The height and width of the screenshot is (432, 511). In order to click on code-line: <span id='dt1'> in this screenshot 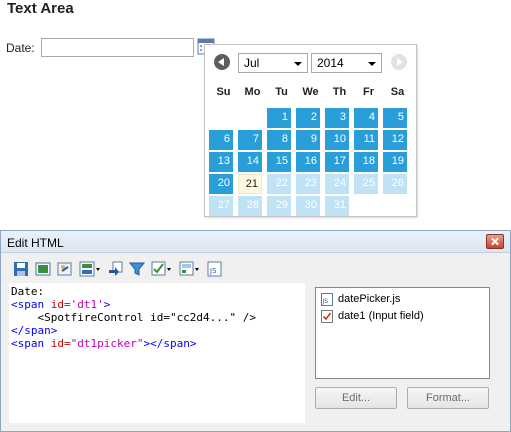, I will do `click(60, 304)`.